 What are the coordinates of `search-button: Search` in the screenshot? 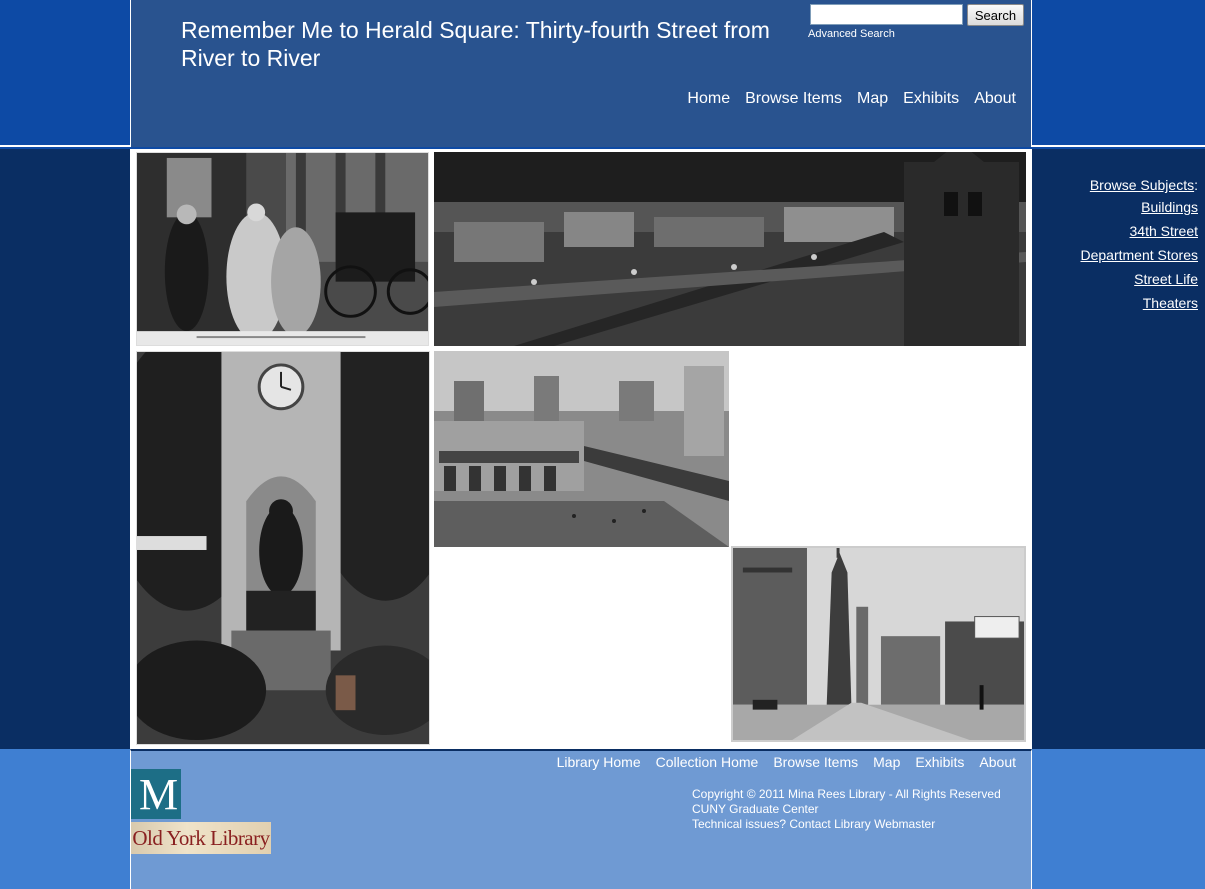 It's located at (995, 15).